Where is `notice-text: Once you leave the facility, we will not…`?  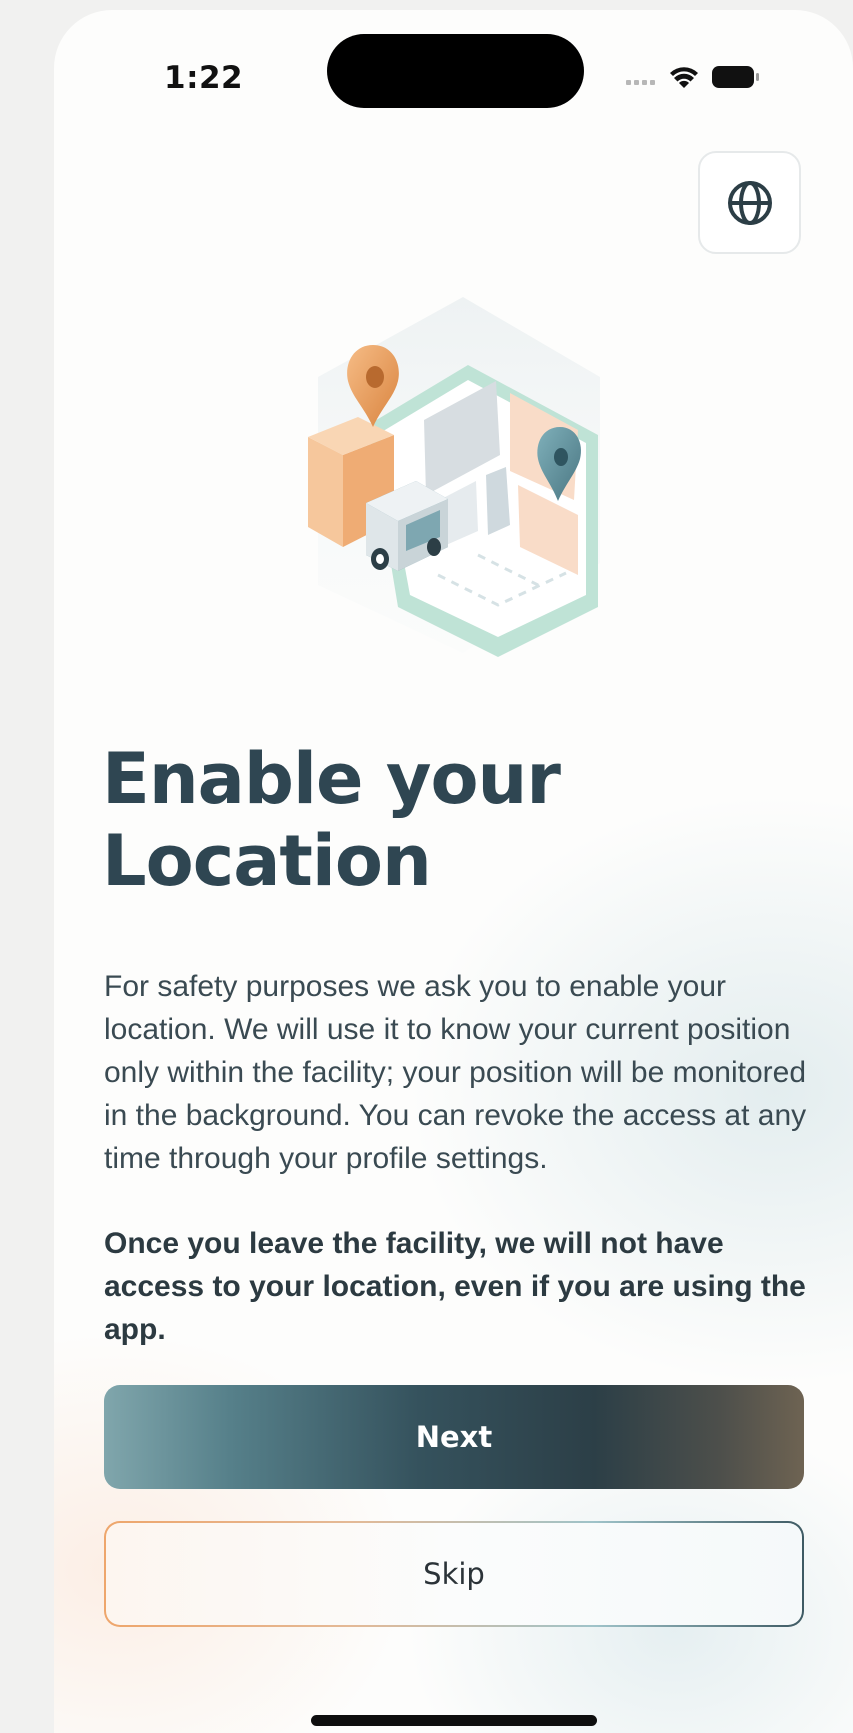
notice-text: Once you leave the facility, we will not… is located at coordinates (455, 1286).